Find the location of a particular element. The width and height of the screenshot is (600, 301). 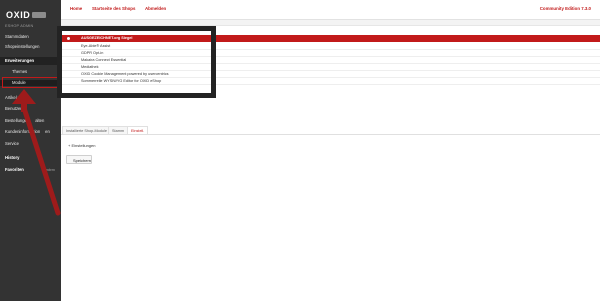

logo-badge-icon is located at coordinates (39, 14).